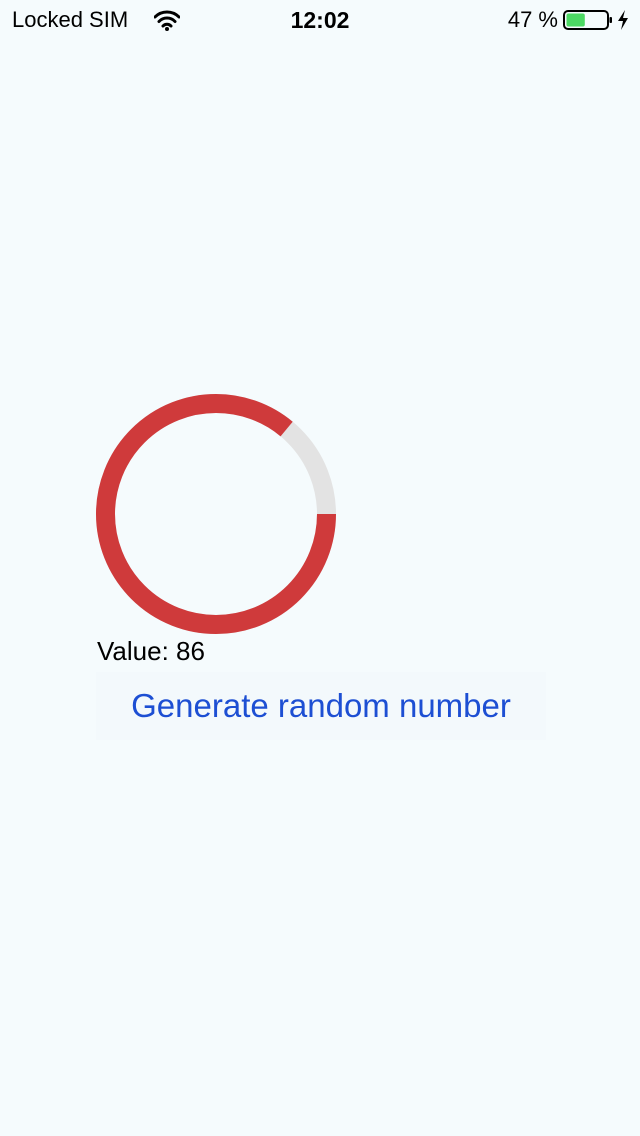 The image size is (640, 1136). What do you see at coordinates (216, 514) in the screenshot?
I see `progress-ring` at bounding box center [216, 514].